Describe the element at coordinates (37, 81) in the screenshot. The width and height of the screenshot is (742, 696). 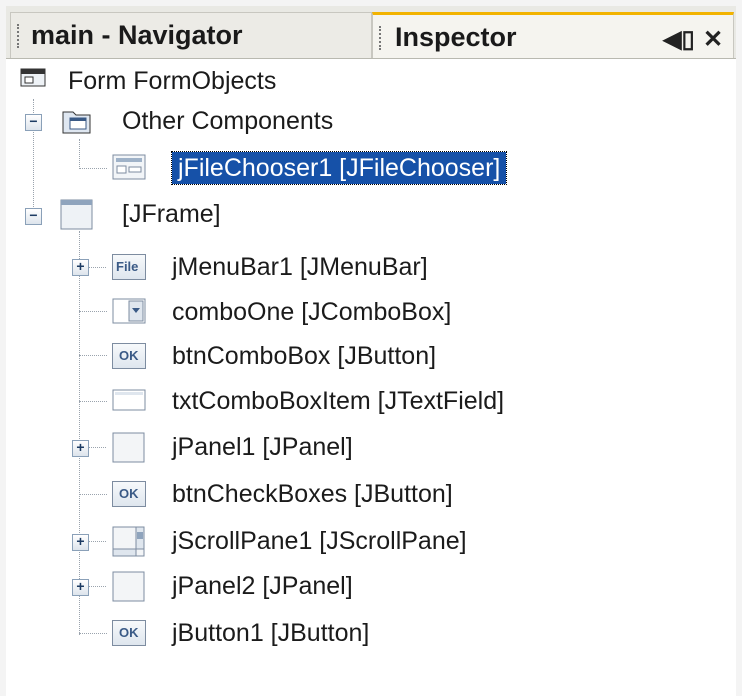
I see `form-icon` at that location.